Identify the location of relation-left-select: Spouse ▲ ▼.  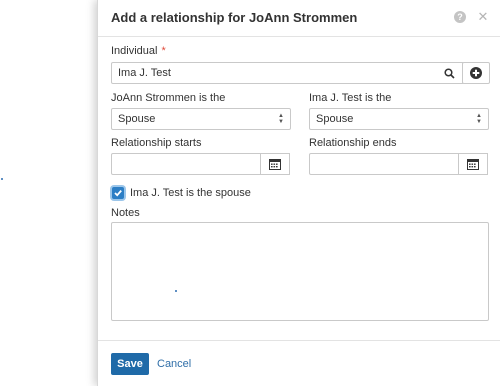
(201, 119).